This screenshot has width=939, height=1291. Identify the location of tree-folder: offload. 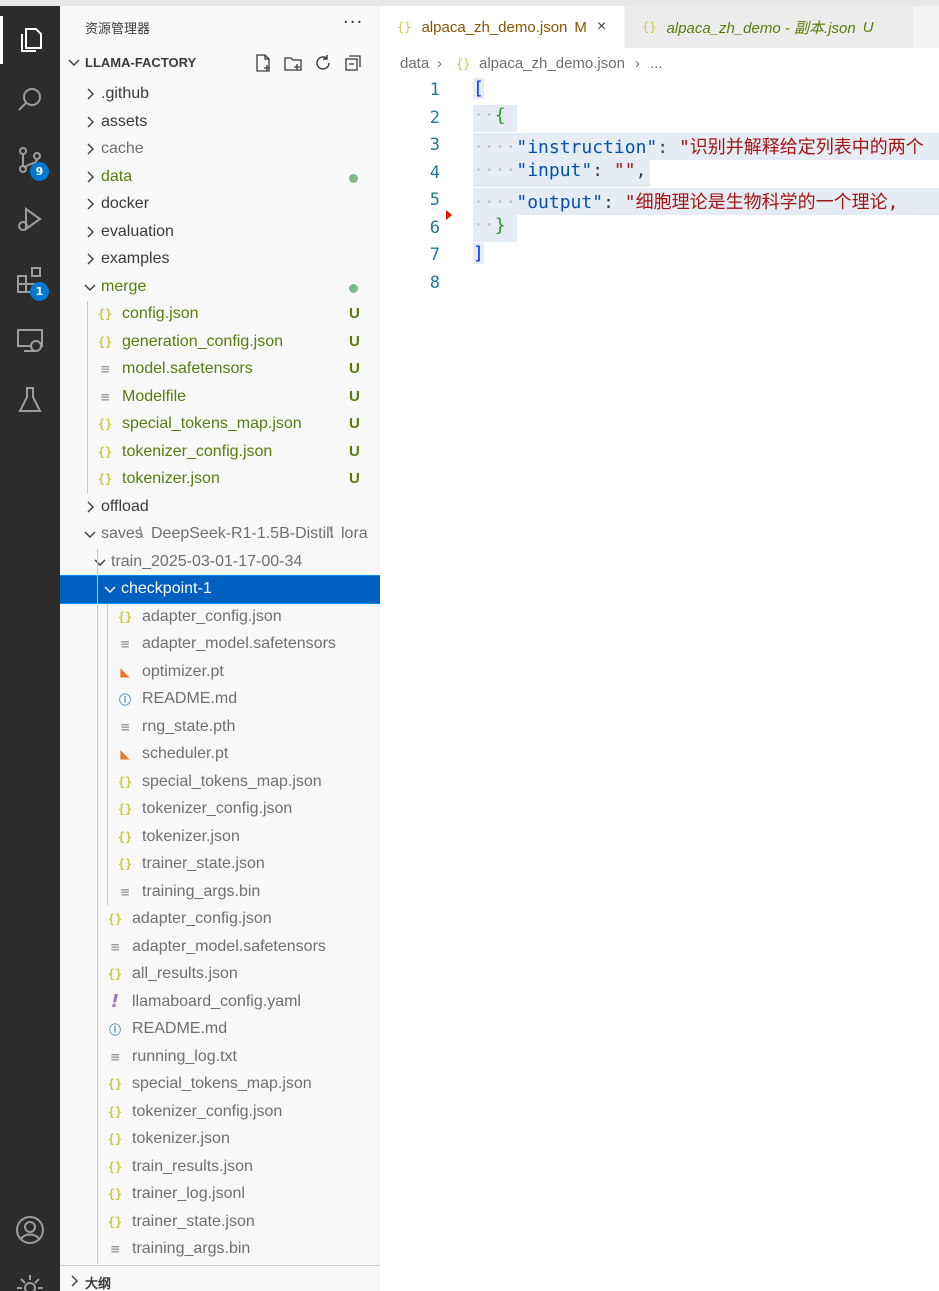
(220, 507).